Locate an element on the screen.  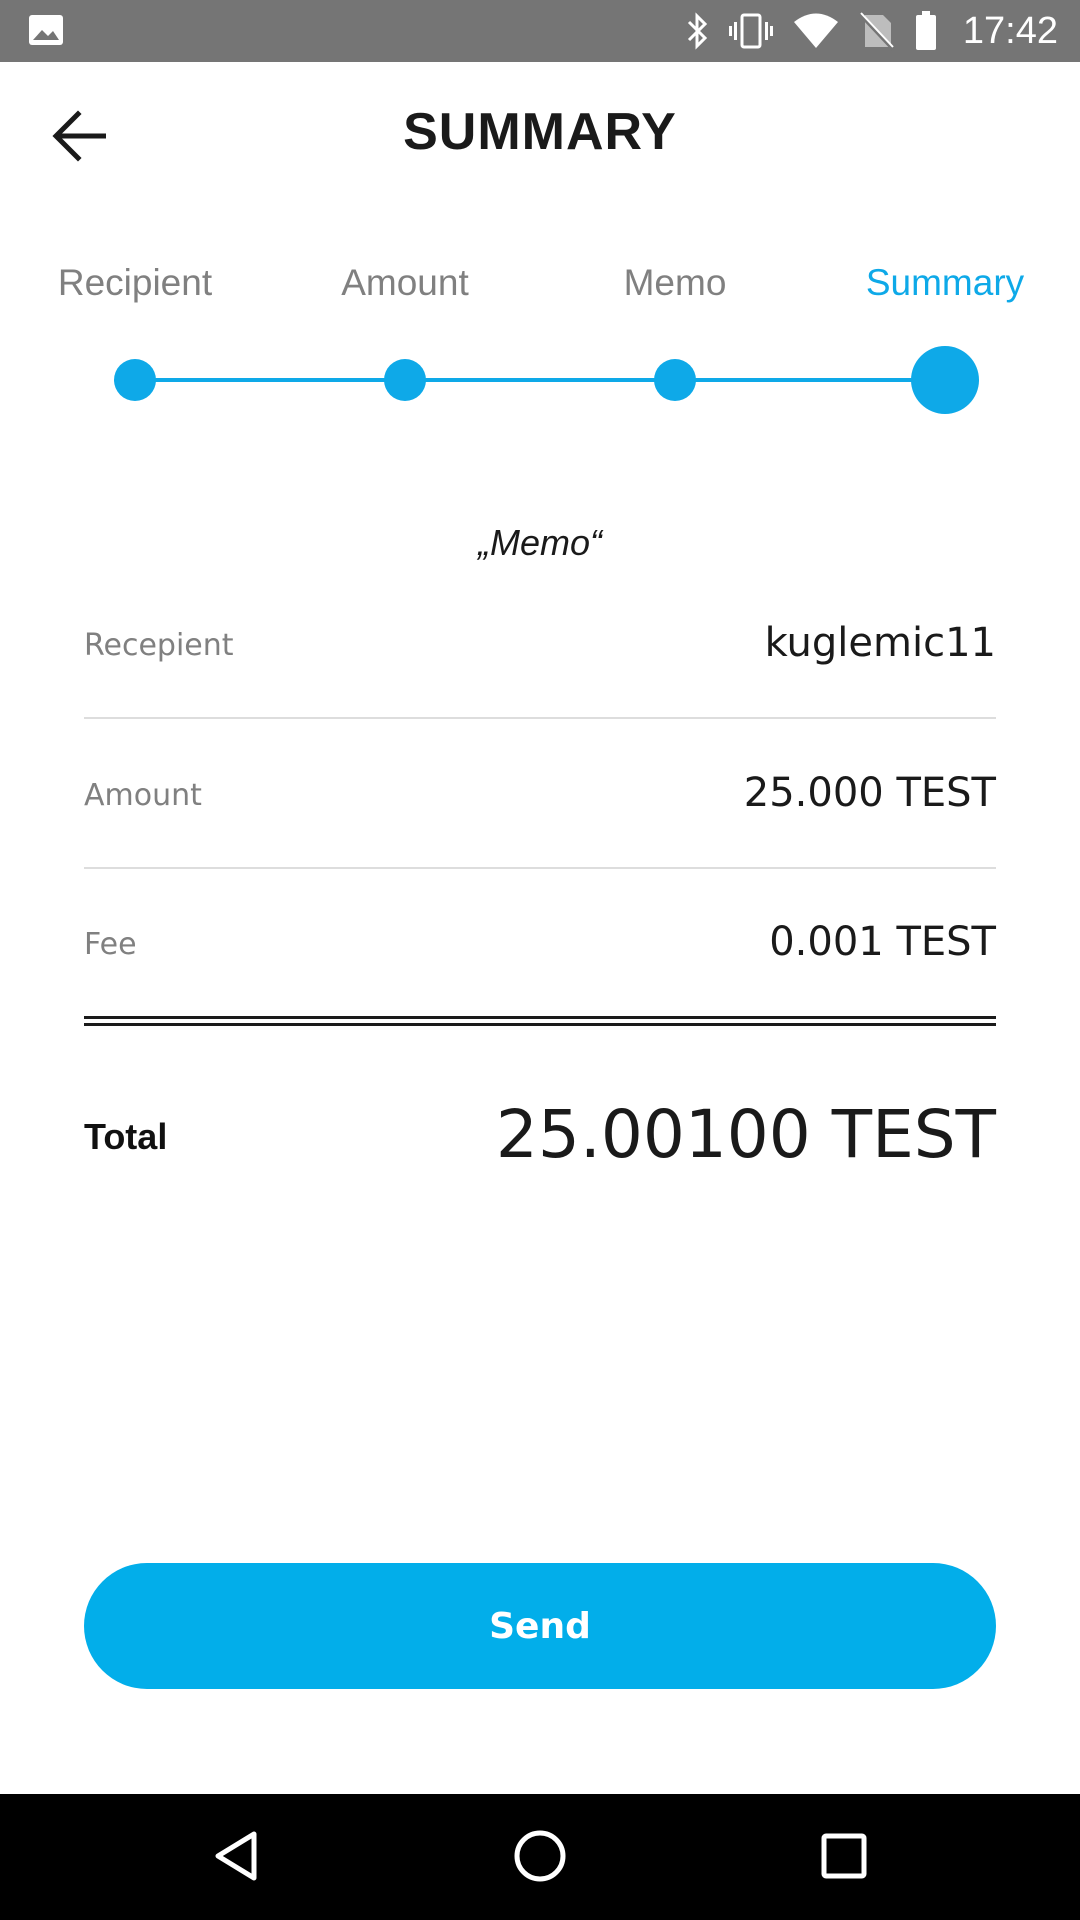
summary-row-amount: Amount 25.000 TEST is located at coordinates (540, 800).